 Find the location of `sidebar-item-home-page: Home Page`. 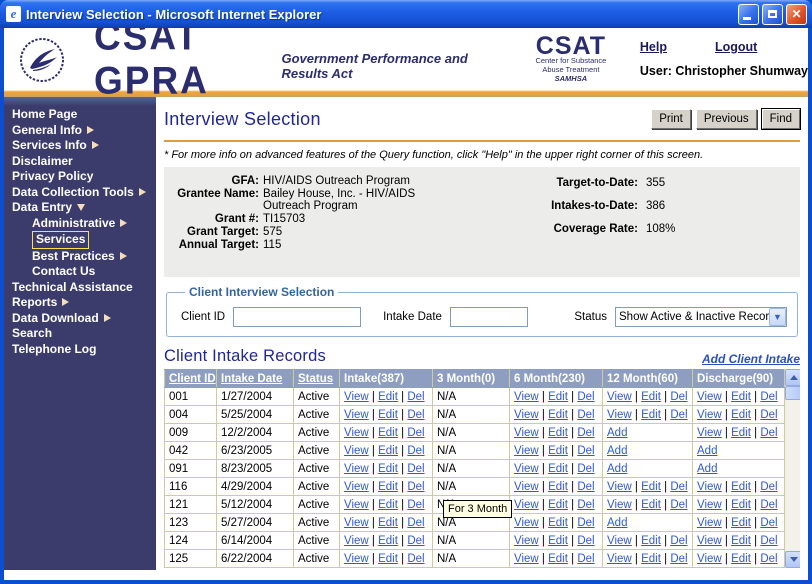

sidebar-item-home-page: Home Page is located at coordinates (80, 115).